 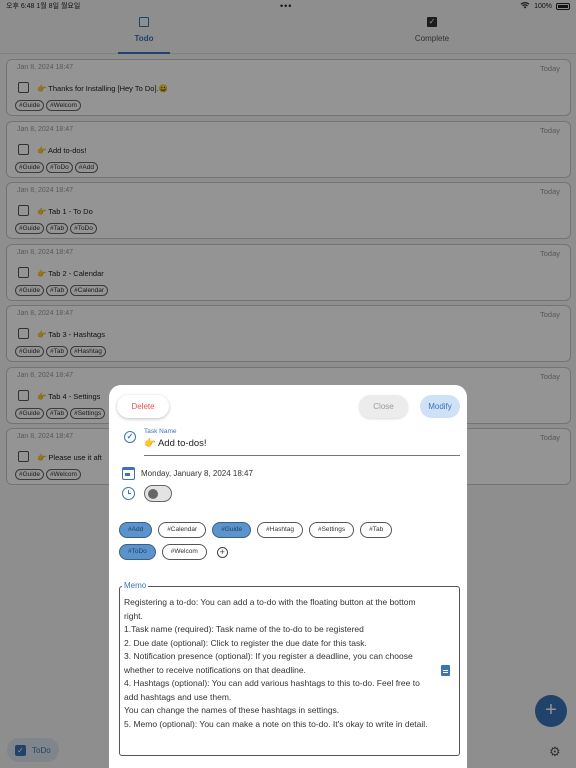 What do you see at coordinates (128, 473) in the screenshot?
I see `calendar-icon` at bounding box center [128, 473].